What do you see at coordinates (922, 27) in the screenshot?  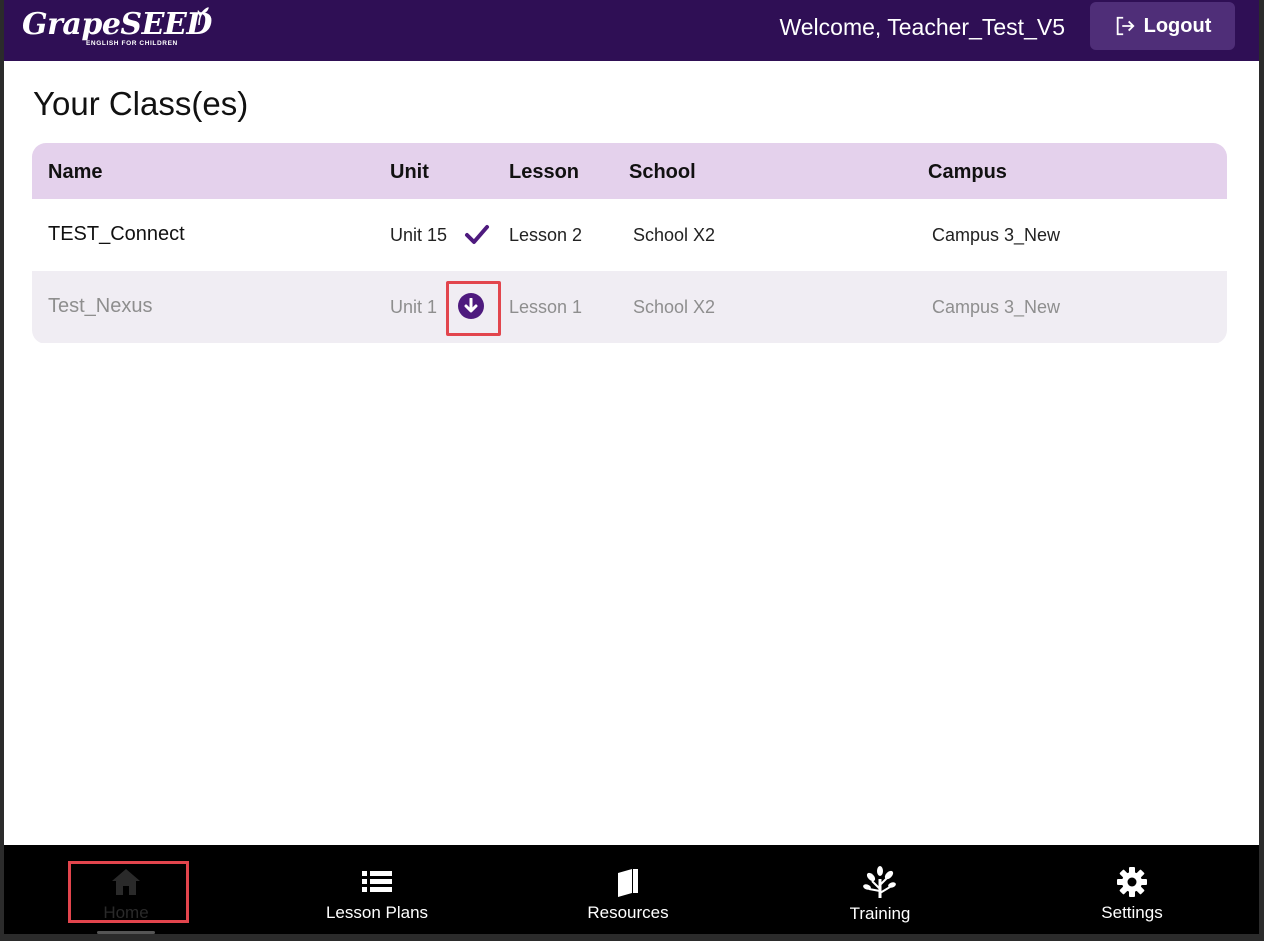 I see `welcome-message: Welcome, Teacher_Test_V5` at bounding box center [922, 27].